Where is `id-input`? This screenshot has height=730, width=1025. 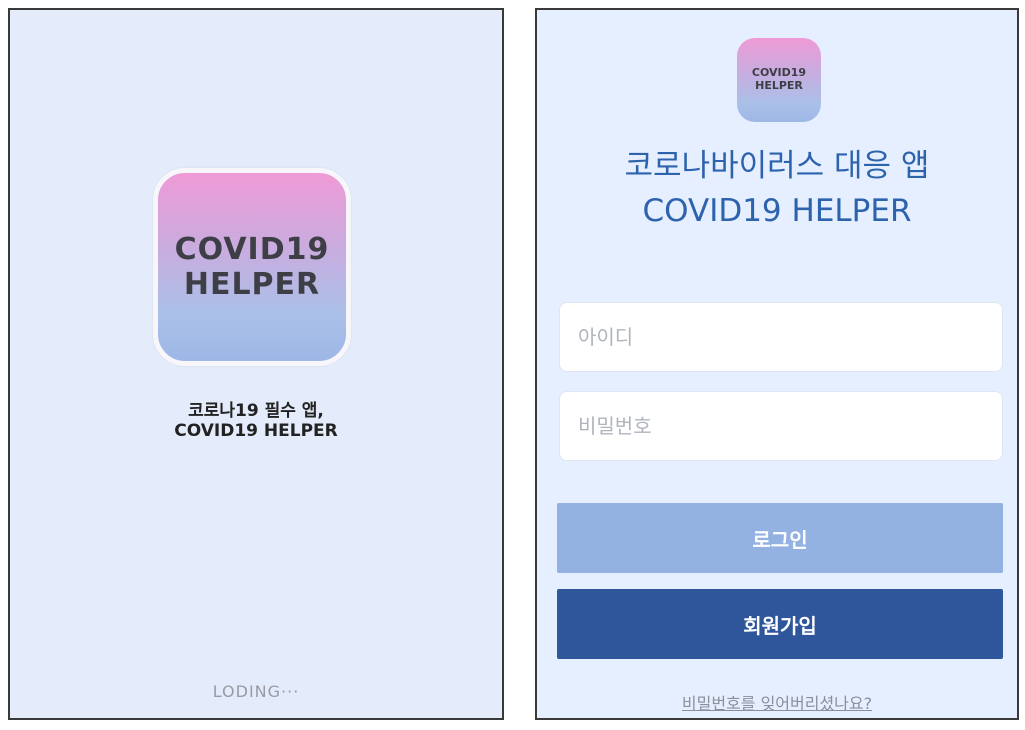 id-input is located at coordinates (781, 337).